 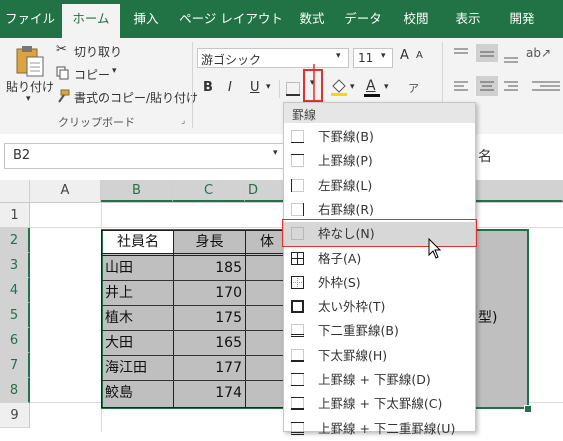 What do you see at coordinates (265, 191) in the screenshot?
I see `column-header-d: D` at bounding box center [265, 191].